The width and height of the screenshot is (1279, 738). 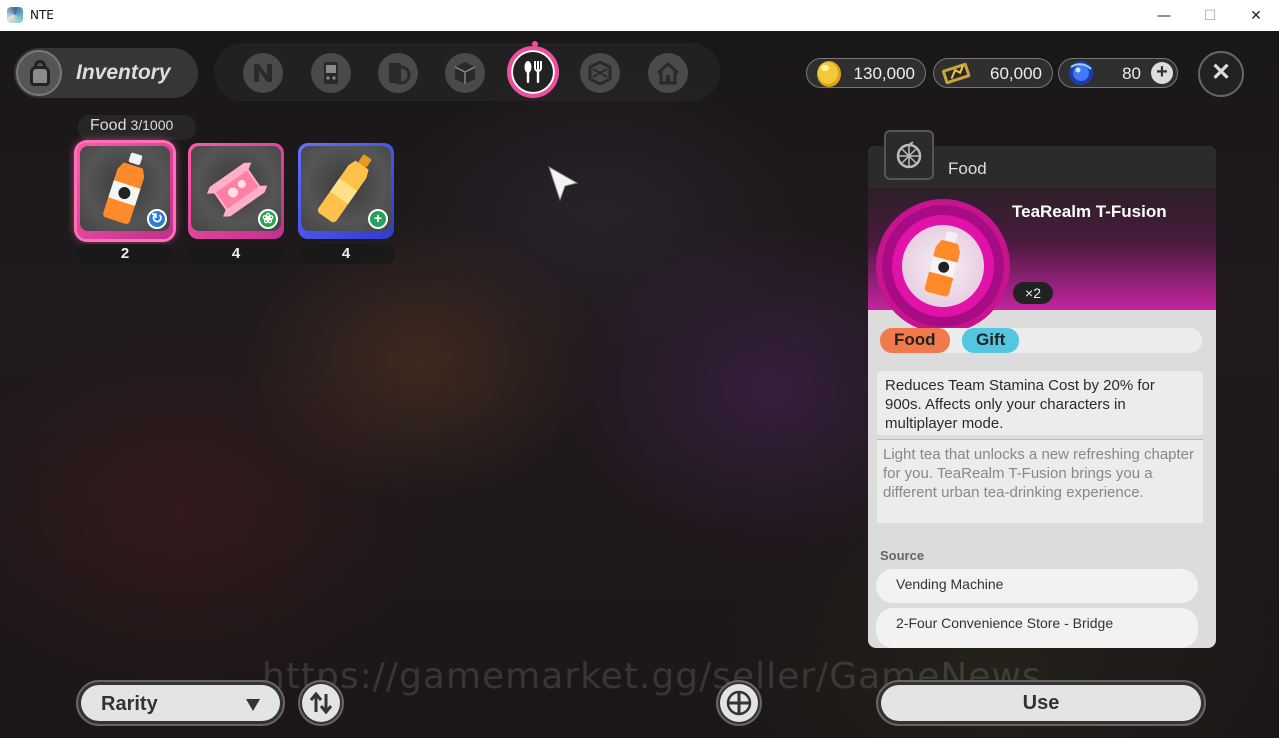 I want to click on orb-amount: 80, so click(x=1131, y=73).